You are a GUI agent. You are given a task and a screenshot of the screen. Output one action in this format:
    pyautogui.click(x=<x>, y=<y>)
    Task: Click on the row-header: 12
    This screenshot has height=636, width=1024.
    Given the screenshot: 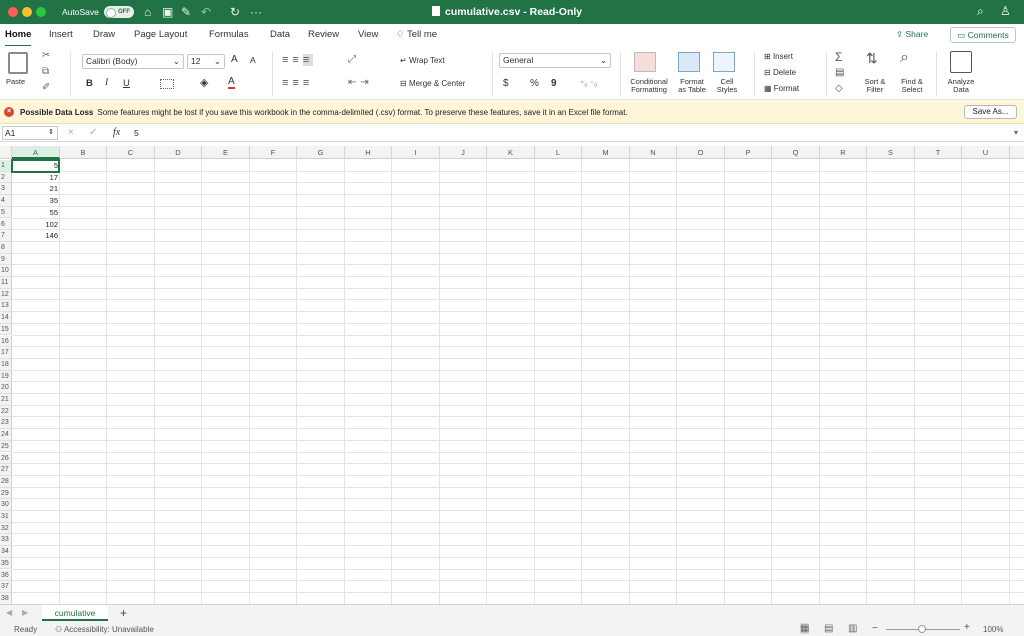 What is the action you would take?
    pyautogui.click(x=6, y=294)
    